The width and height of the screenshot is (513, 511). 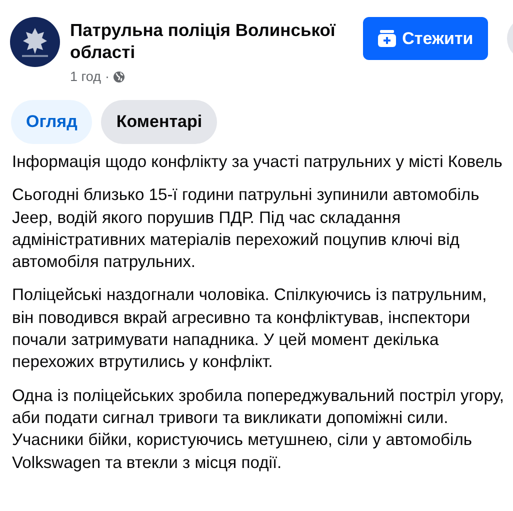 What do you see at coordinates (387, 38) in the screenshot?
I see `follow-icon` at bounding box center [387, 38].